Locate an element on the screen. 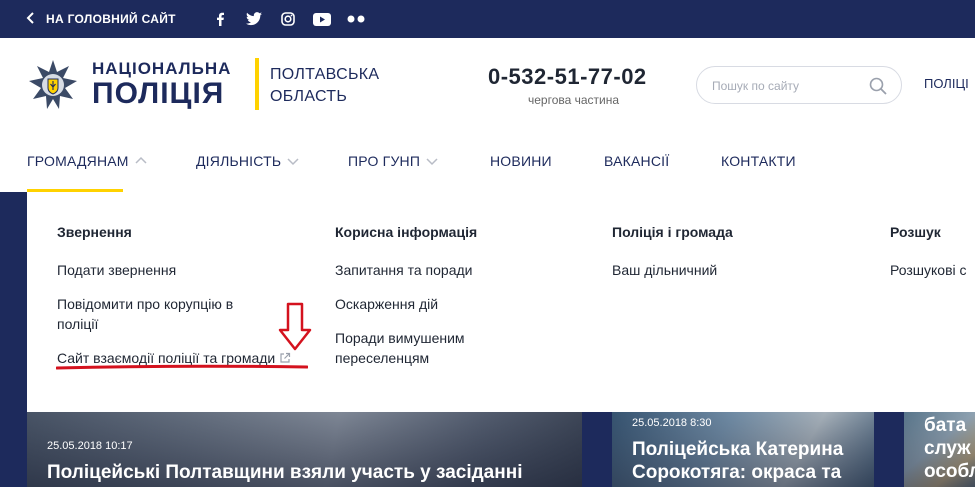  nav-item-label: ДІЯЛЬНІСТЬ is located at coordinates (239, 161).